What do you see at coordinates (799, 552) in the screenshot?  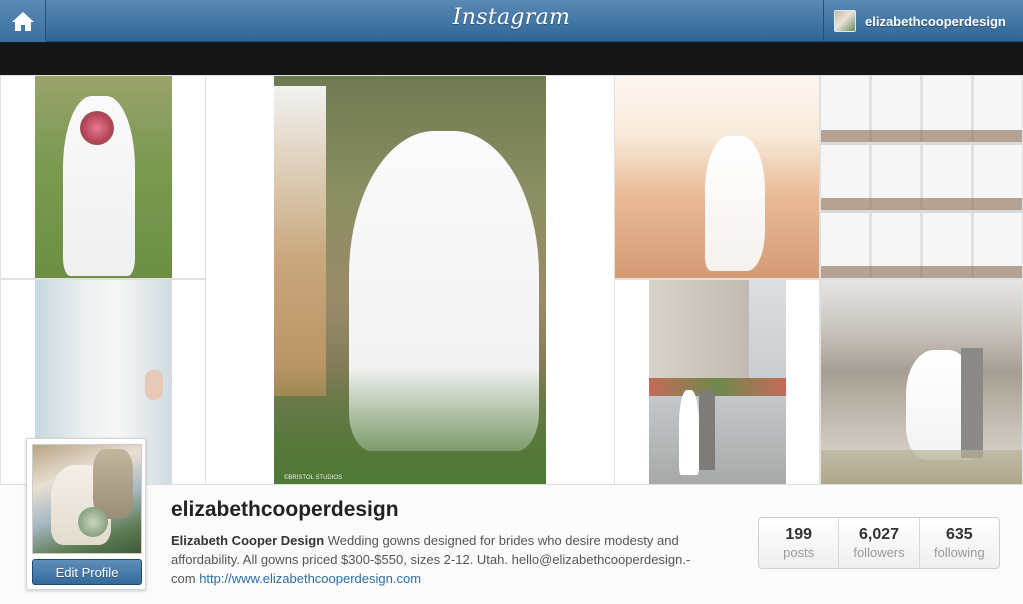 I see `stat-posts-label: posts` at bounding box center [799, 552].